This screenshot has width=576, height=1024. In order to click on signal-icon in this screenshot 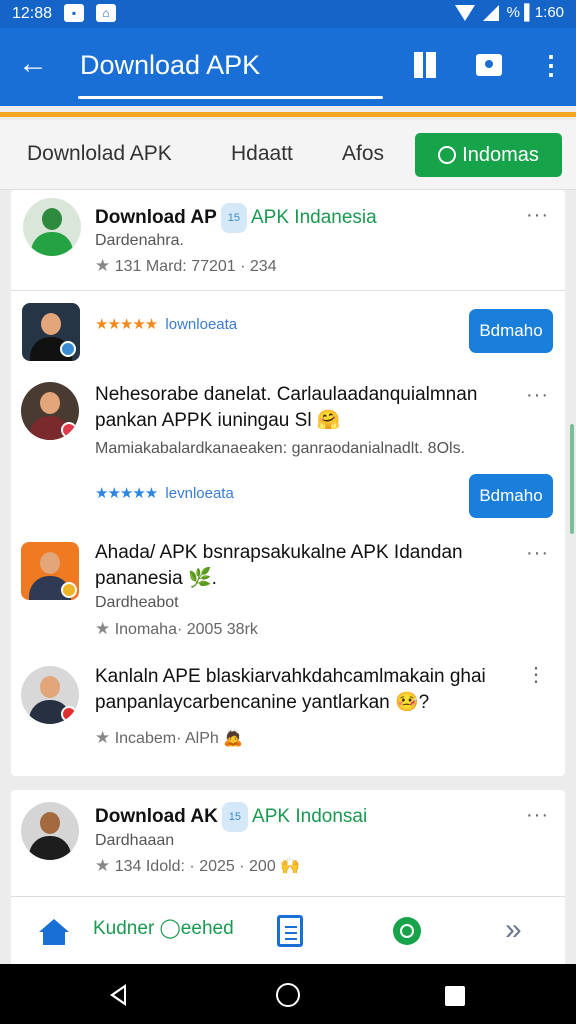, I will do `click(490, 12)`.